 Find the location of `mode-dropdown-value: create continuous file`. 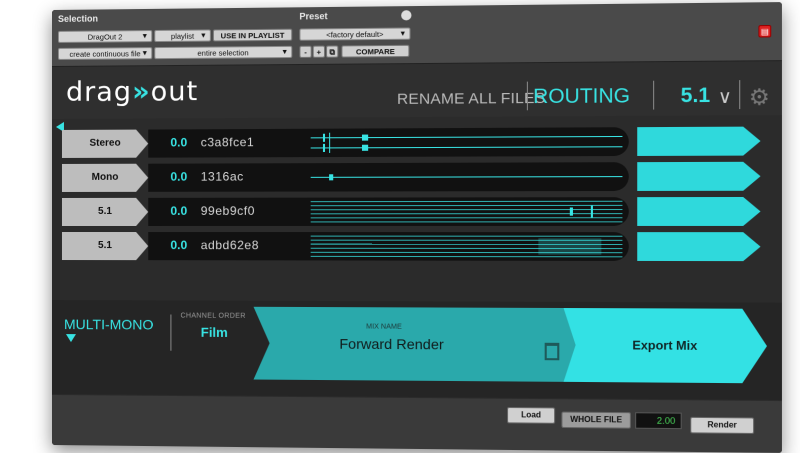

mode-dropdown-value: create continuous file is located at coordinates (105, 54).